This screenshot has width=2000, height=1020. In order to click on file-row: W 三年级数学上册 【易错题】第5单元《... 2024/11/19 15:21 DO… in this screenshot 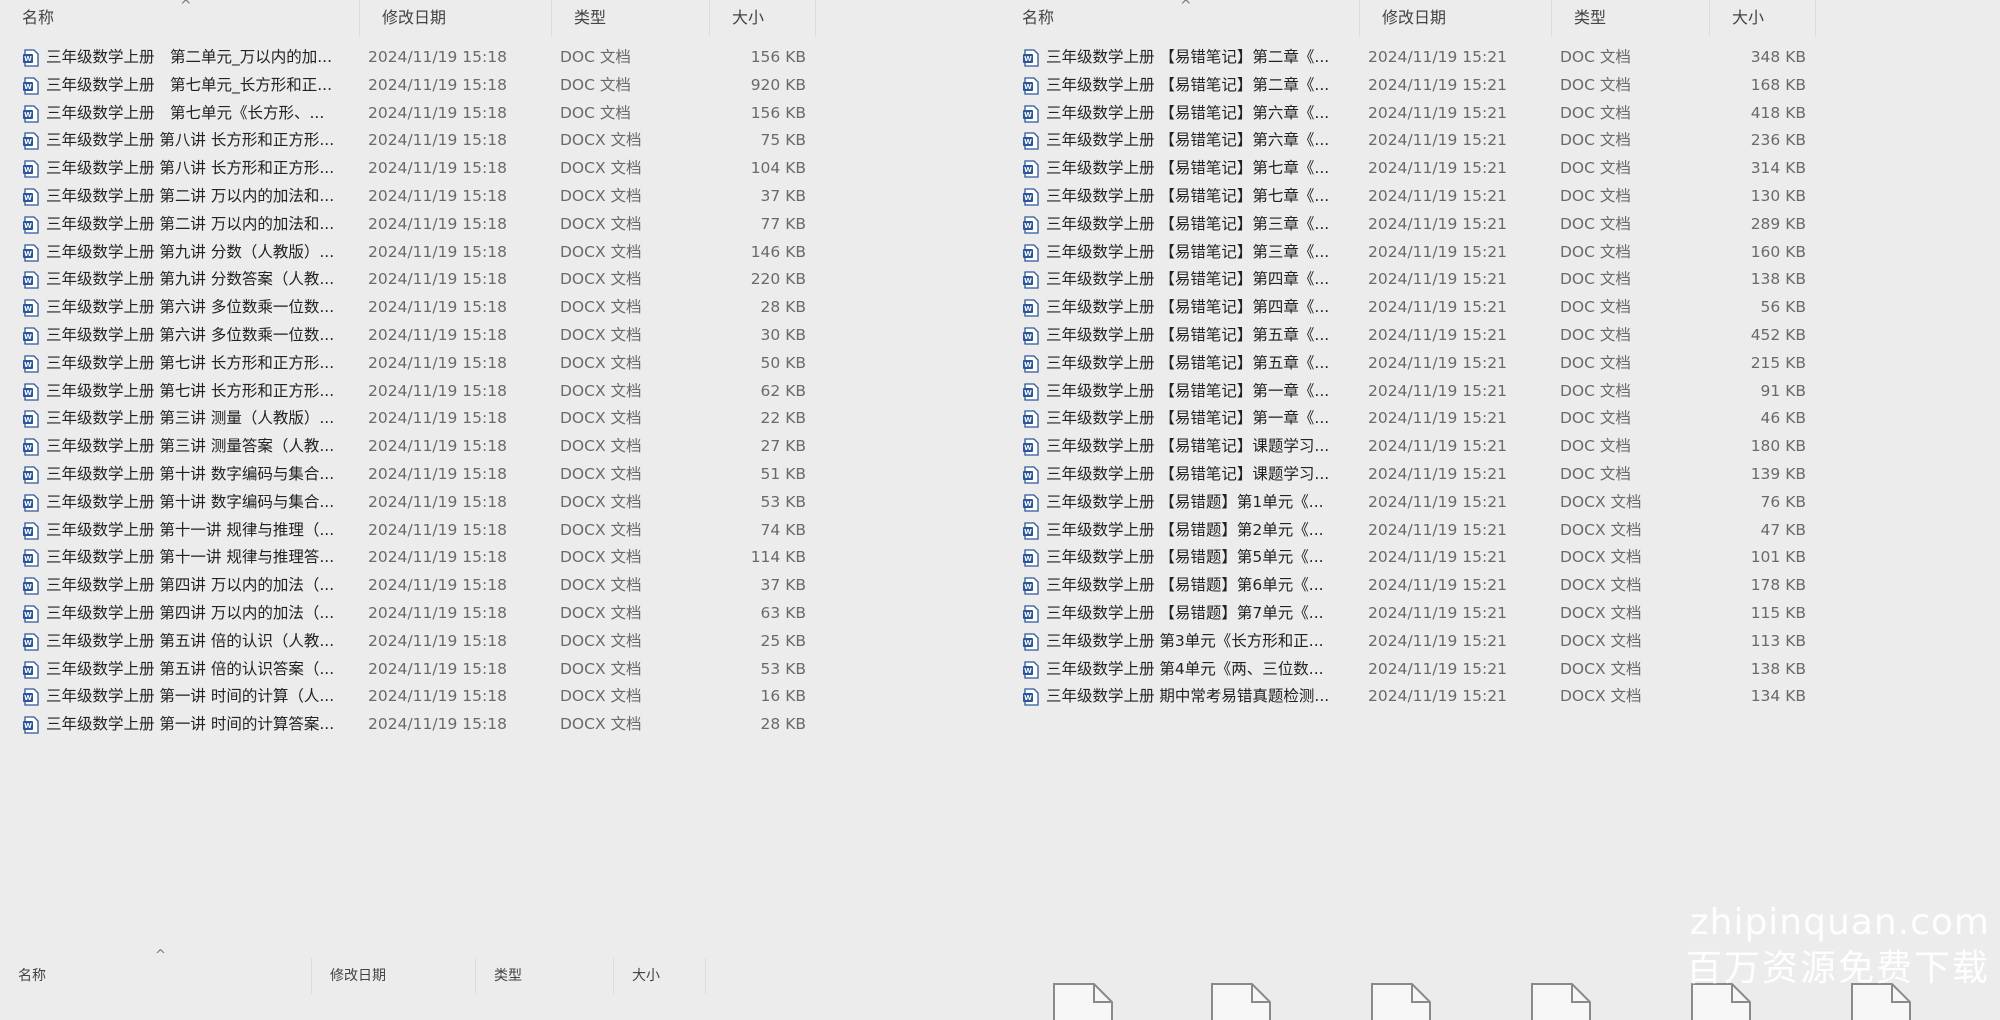, I will do `click(1410, 558)`.